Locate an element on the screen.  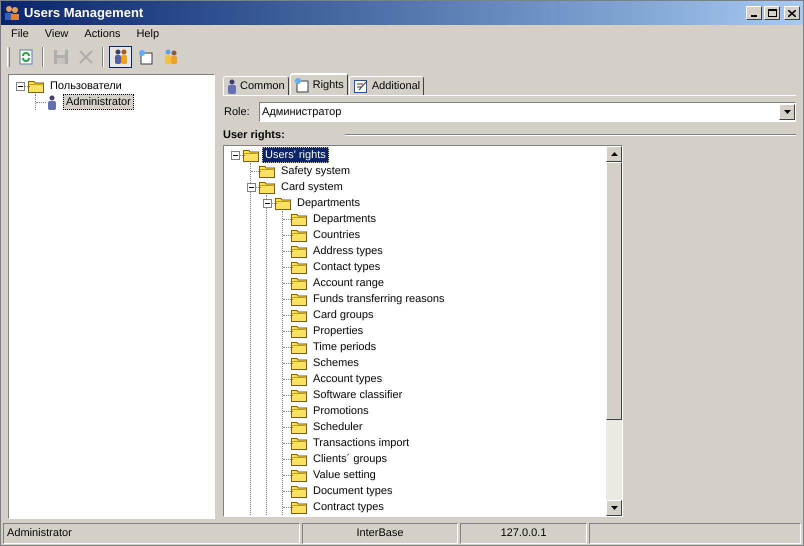
tree-item: Funds transferring reasons is located at coordinates (379, 299).